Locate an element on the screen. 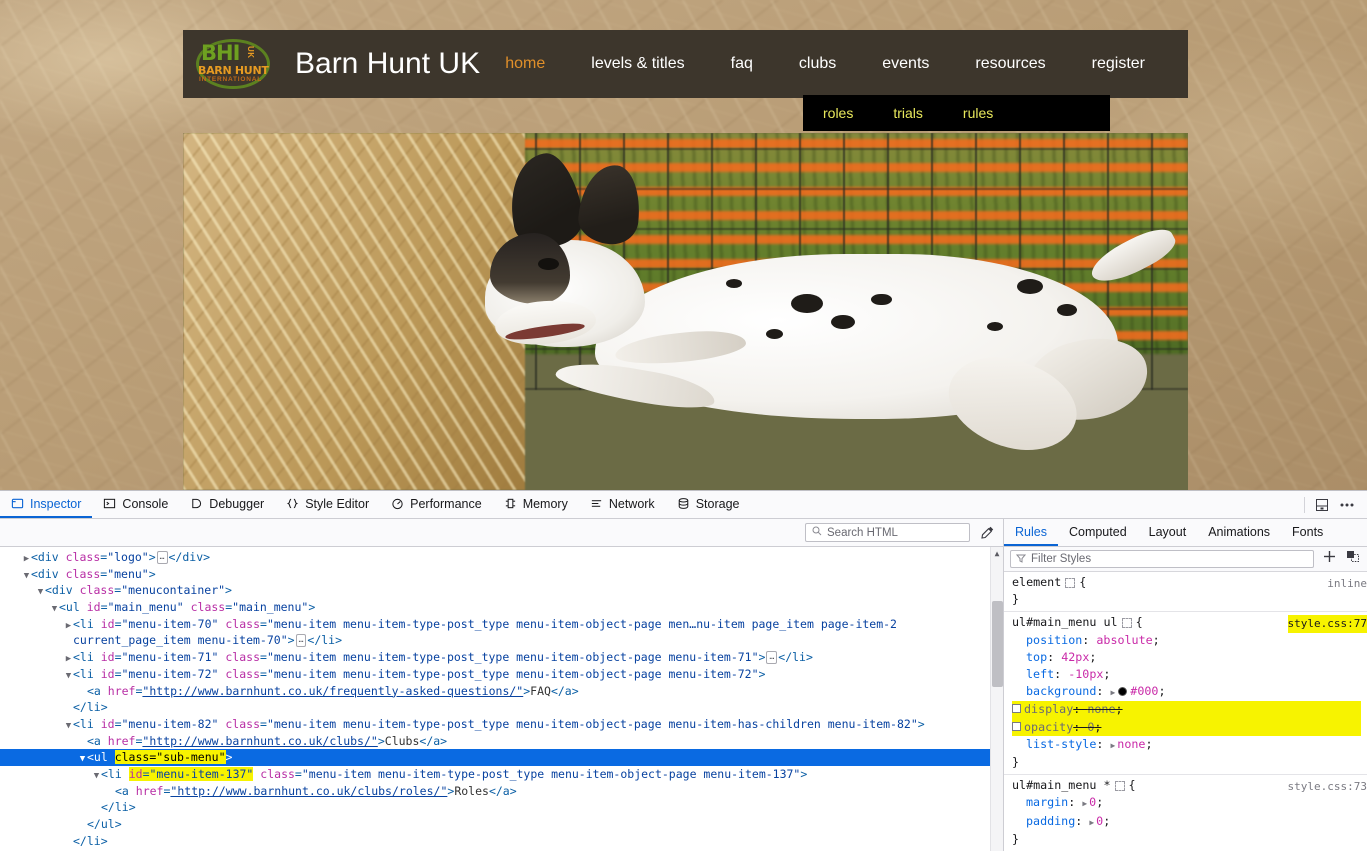  sidebar-tab-layout: Layout is located at coordinates (1168, 532).